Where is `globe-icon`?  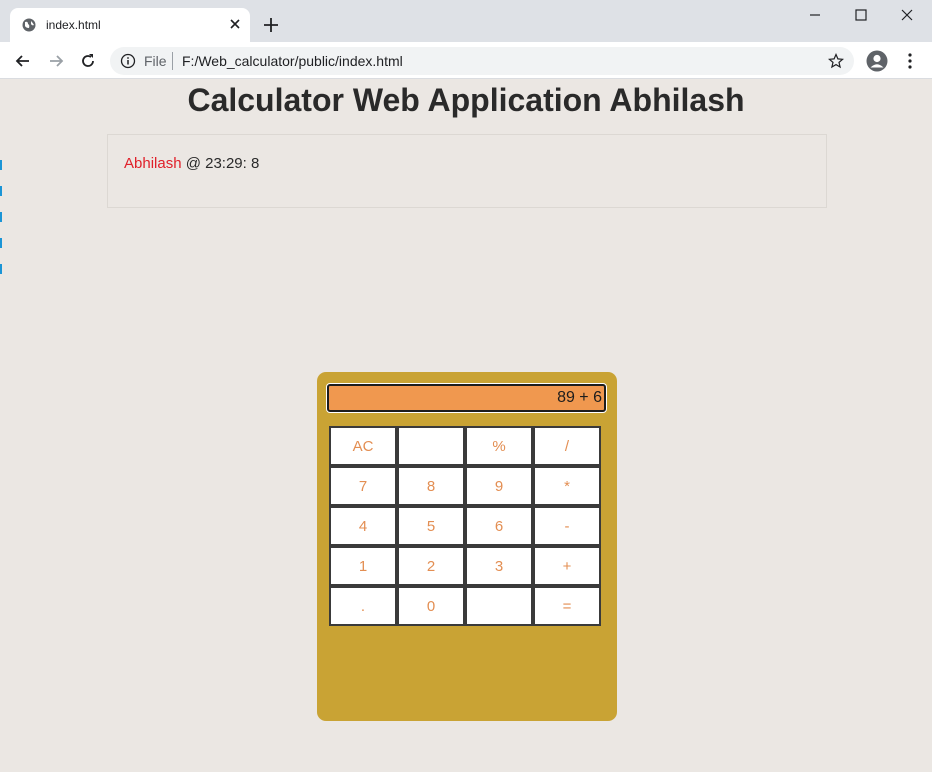 globe-icon is located at coordinates (29, 25).